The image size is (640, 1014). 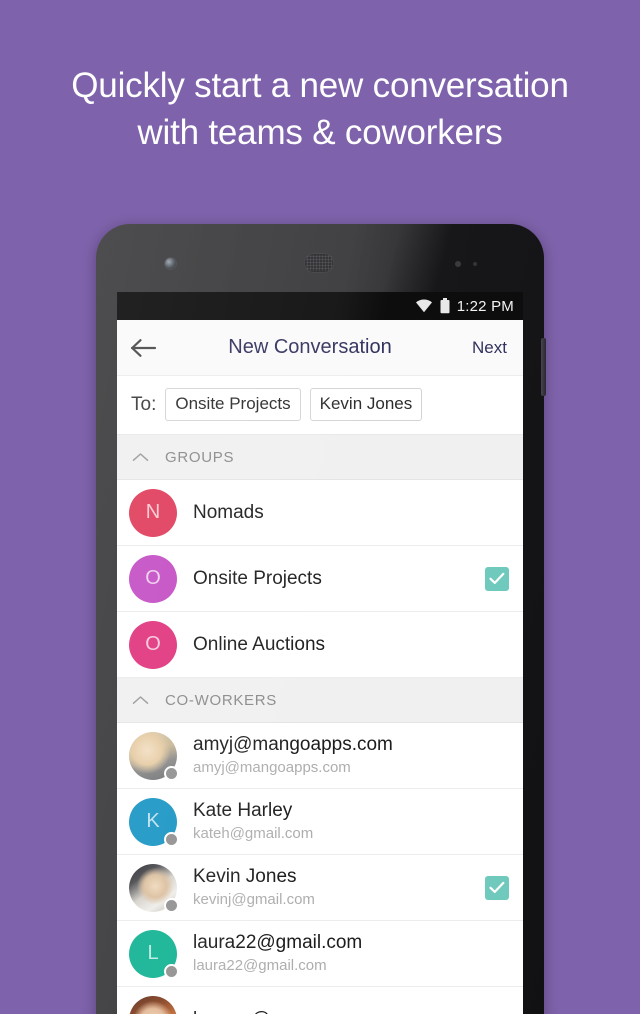 What do you see at coordinates (254, 899) in the screenshot?
I see `row-subtitle: kevinj@gmail.com` at bounding box center [254, 899].